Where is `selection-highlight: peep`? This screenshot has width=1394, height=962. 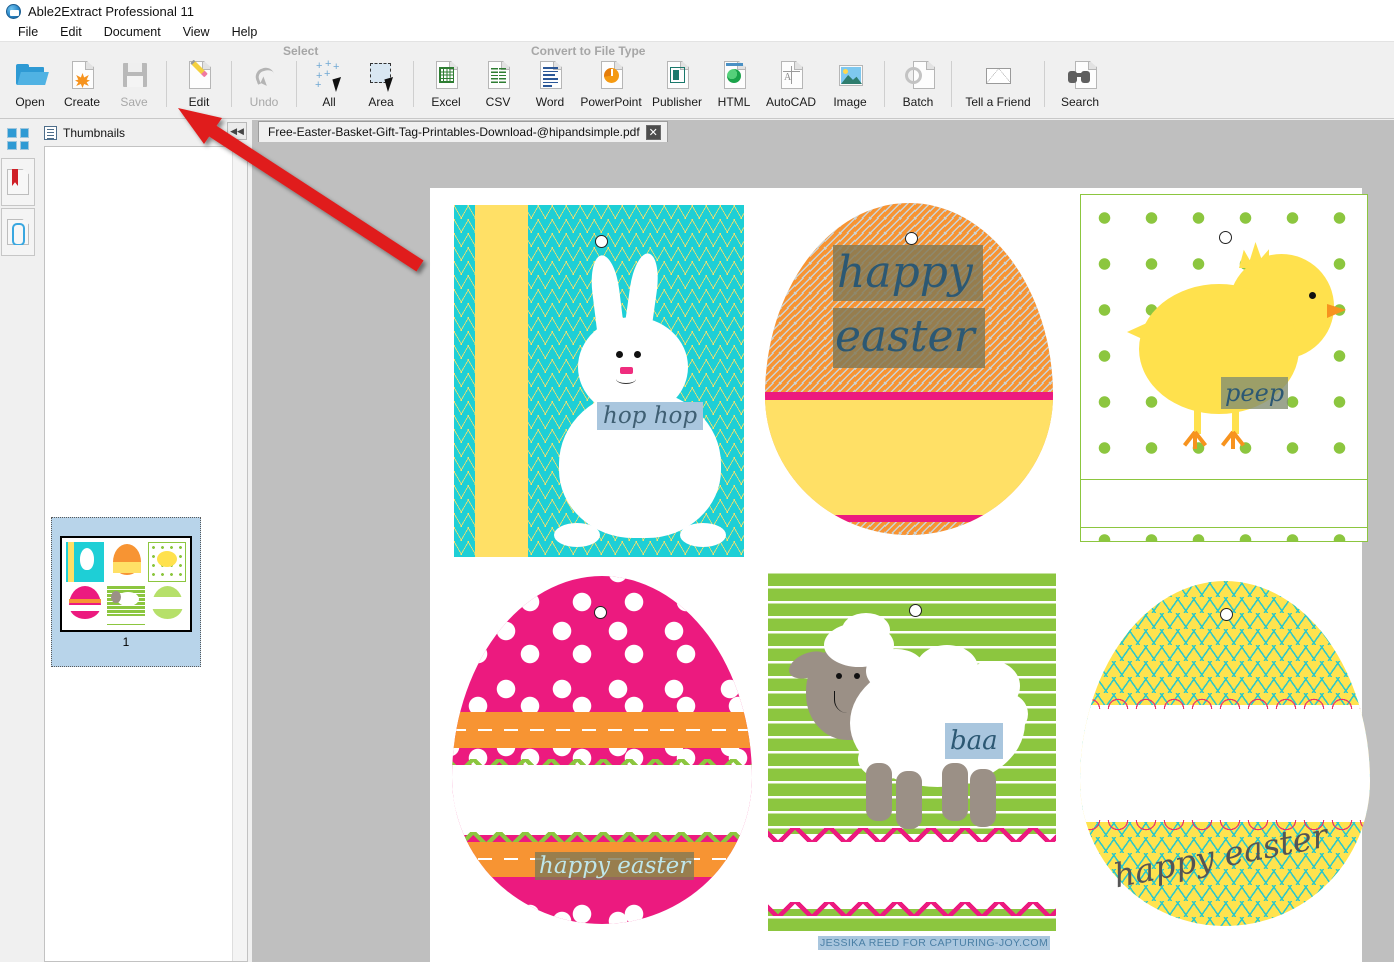
selection-highlight: peep is located at coordinates (1255, 393).